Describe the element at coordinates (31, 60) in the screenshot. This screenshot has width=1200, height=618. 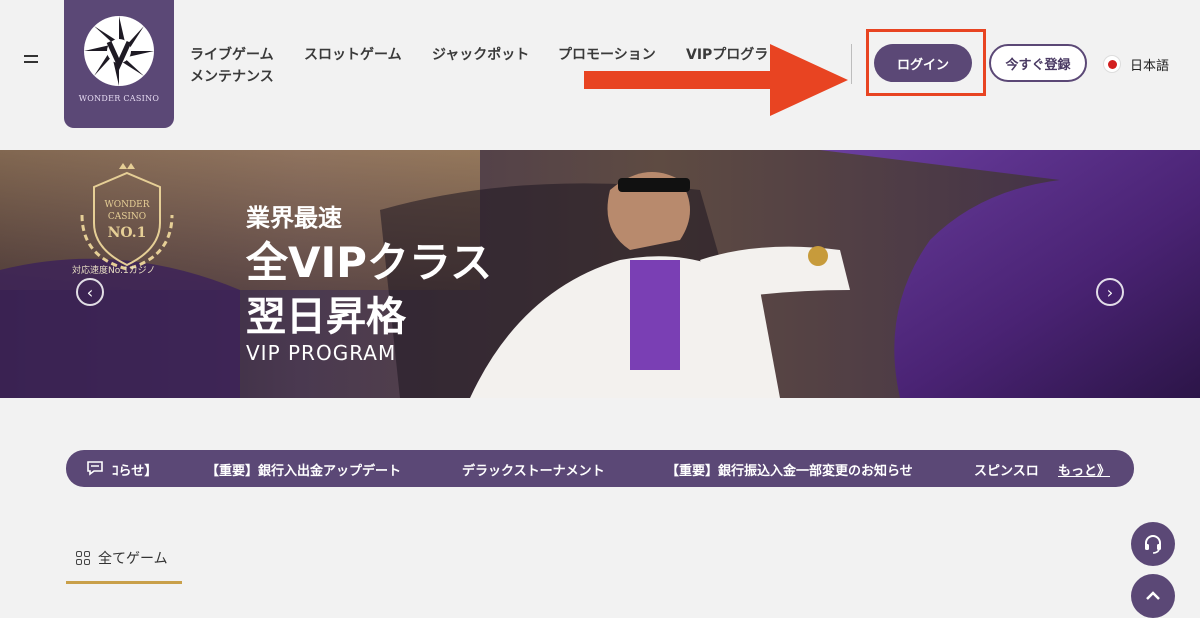
I see `hamburger-menu-icon` at that location.